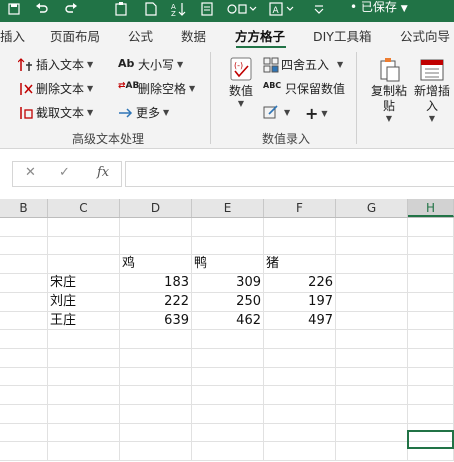 Image resolution: width=454 pixels, height=462 pixels. I want to click on cell-g2, so click(372, 246).